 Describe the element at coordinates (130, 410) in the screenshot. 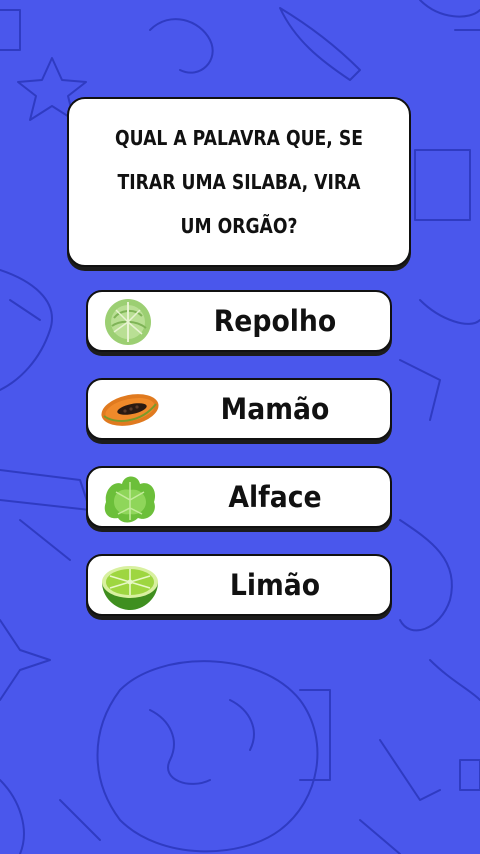

I see `papaya-icon` at that location.